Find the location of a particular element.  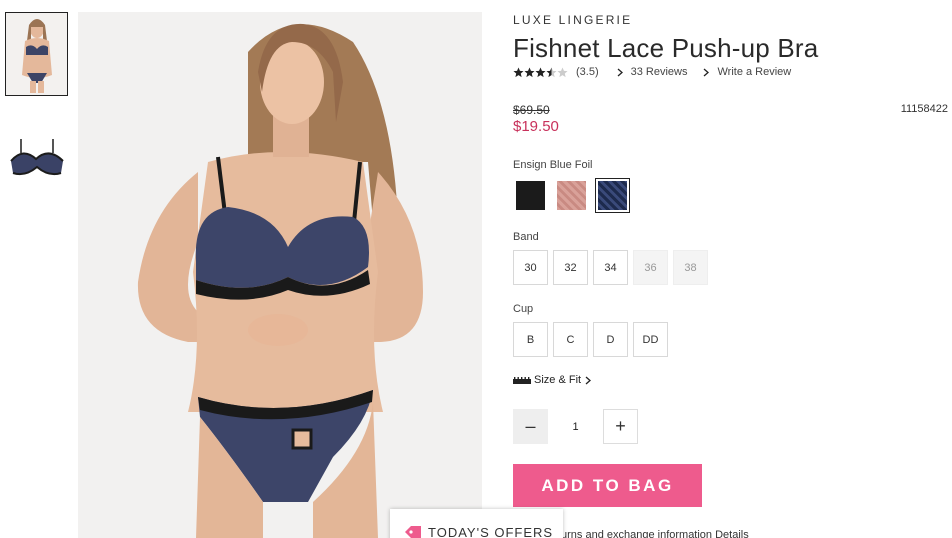

band-option-30: 30 is located at coordinates (530, 267).